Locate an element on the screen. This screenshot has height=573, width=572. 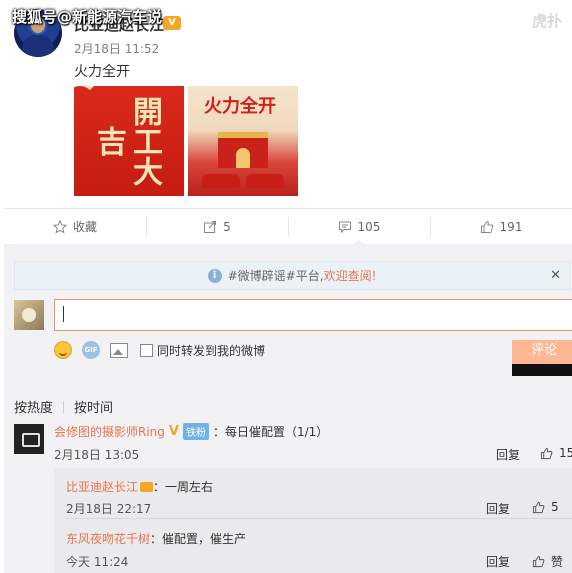
info-icon: i is located at coordinates (214, 275).